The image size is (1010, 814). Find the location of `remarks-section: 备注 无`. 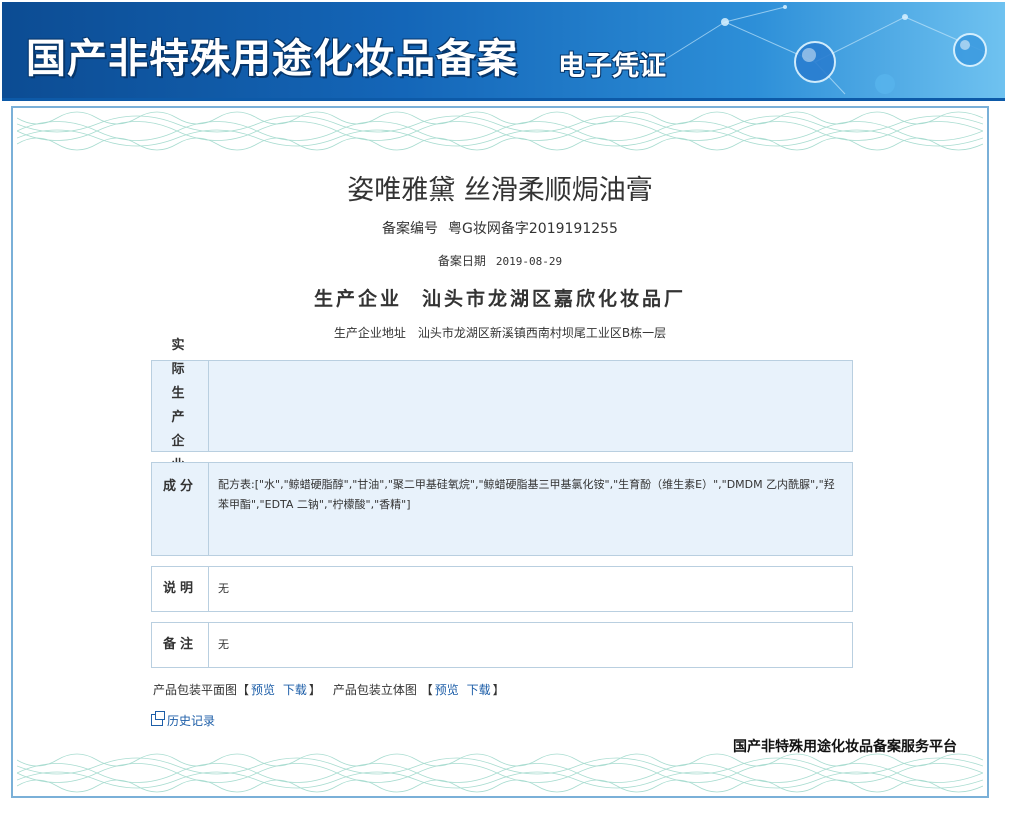

remarks-section: 备注 无 is located at coordinates (502, 645).